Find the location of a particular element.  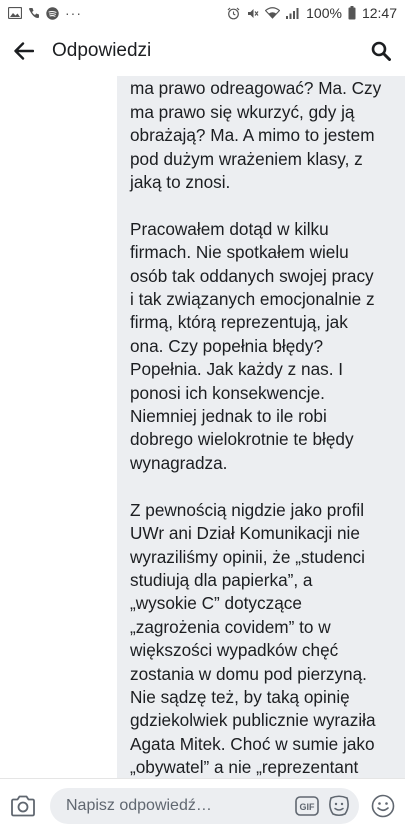

alarm-icon is located at coordinates (233, 13).